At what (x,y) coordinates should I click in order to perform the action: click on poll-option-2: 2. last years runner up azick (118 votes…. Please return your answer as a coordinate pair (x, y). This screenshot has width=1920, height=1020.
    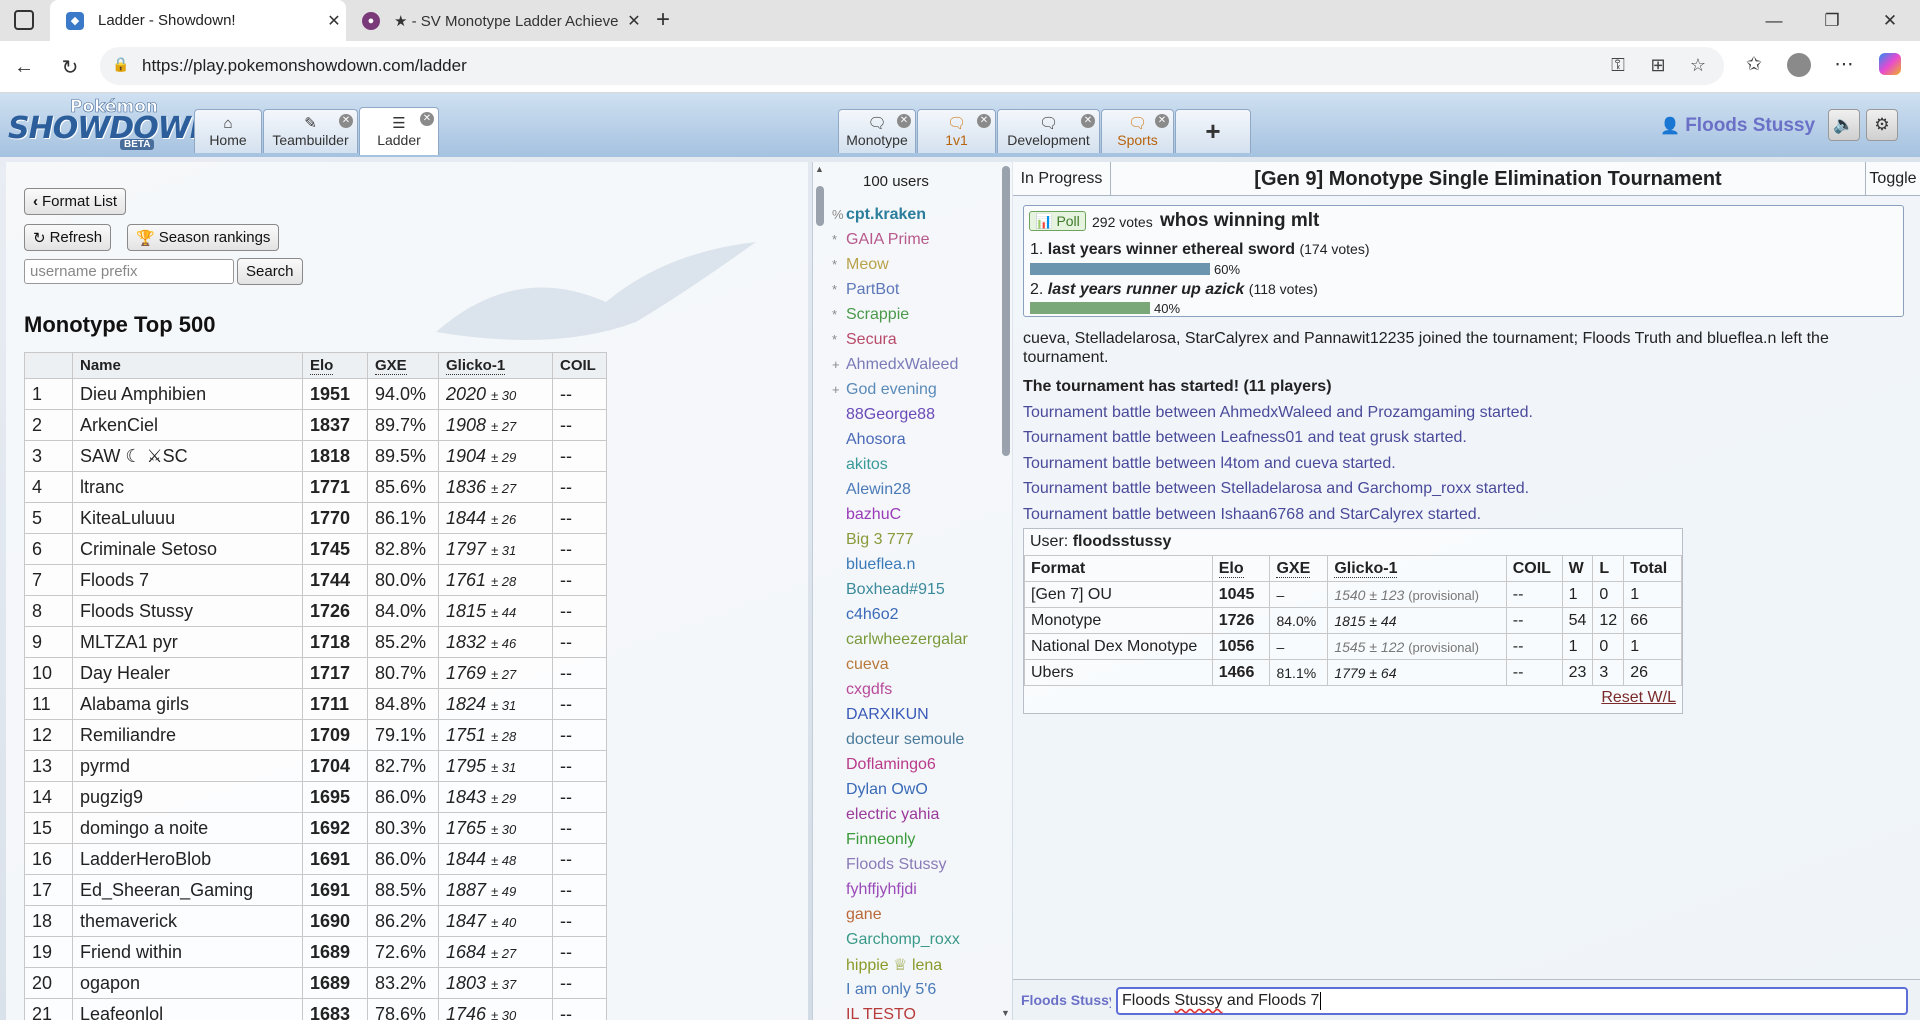
    Looking at the image, I should click on (1174, 290).